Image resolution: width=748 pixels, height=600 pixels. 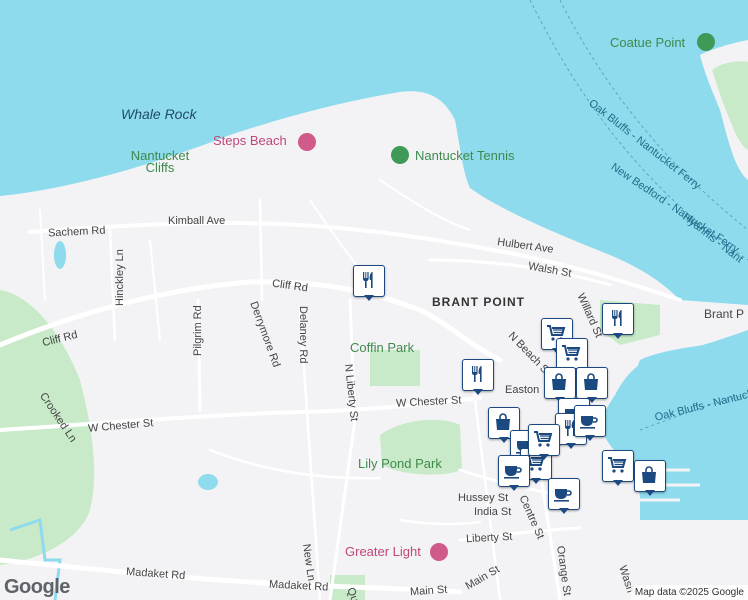 What do you see at coordinates (400, 155) in the screenshot?
I see `tennis-pin-icon` at bounding box center [400, 155].